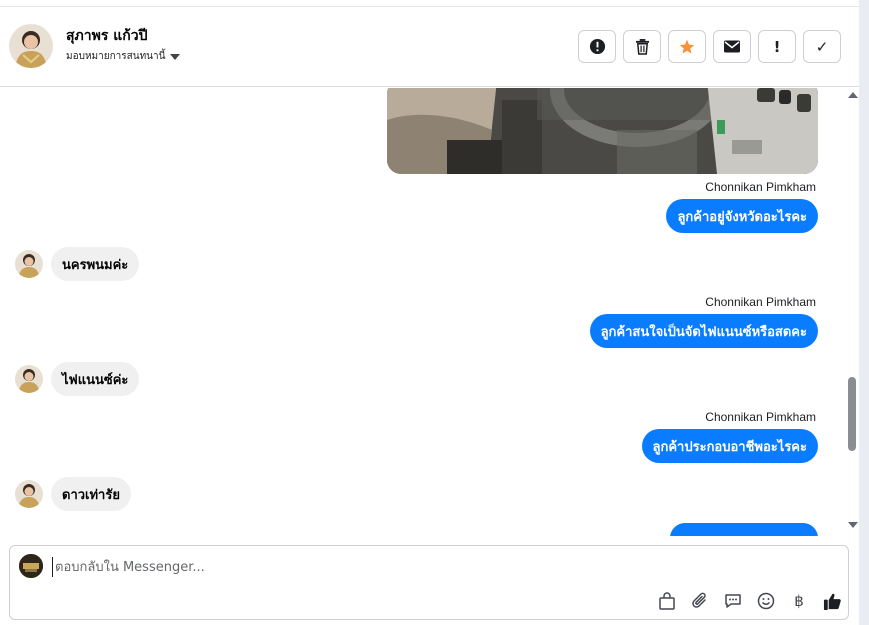 Image resolution: width=869 pixels, height=625 pixels. I want to click on delete-button, so click(642, 46).